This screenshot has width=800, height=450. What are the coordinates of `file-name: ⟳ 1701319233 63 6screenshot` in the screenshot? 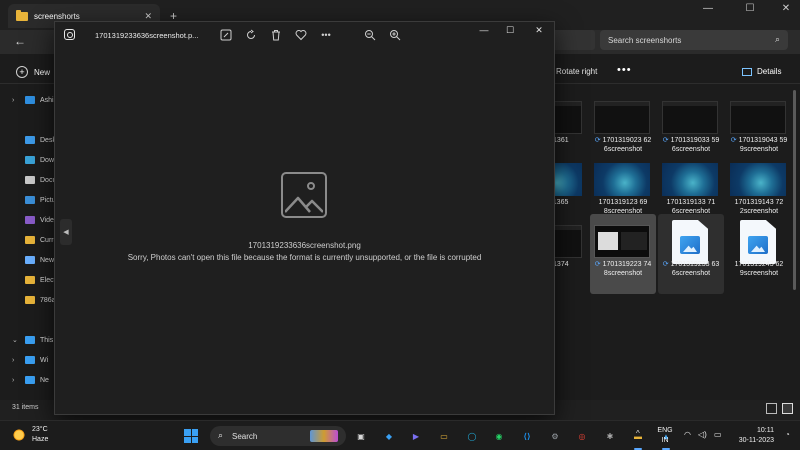 It's located at (691, 269).